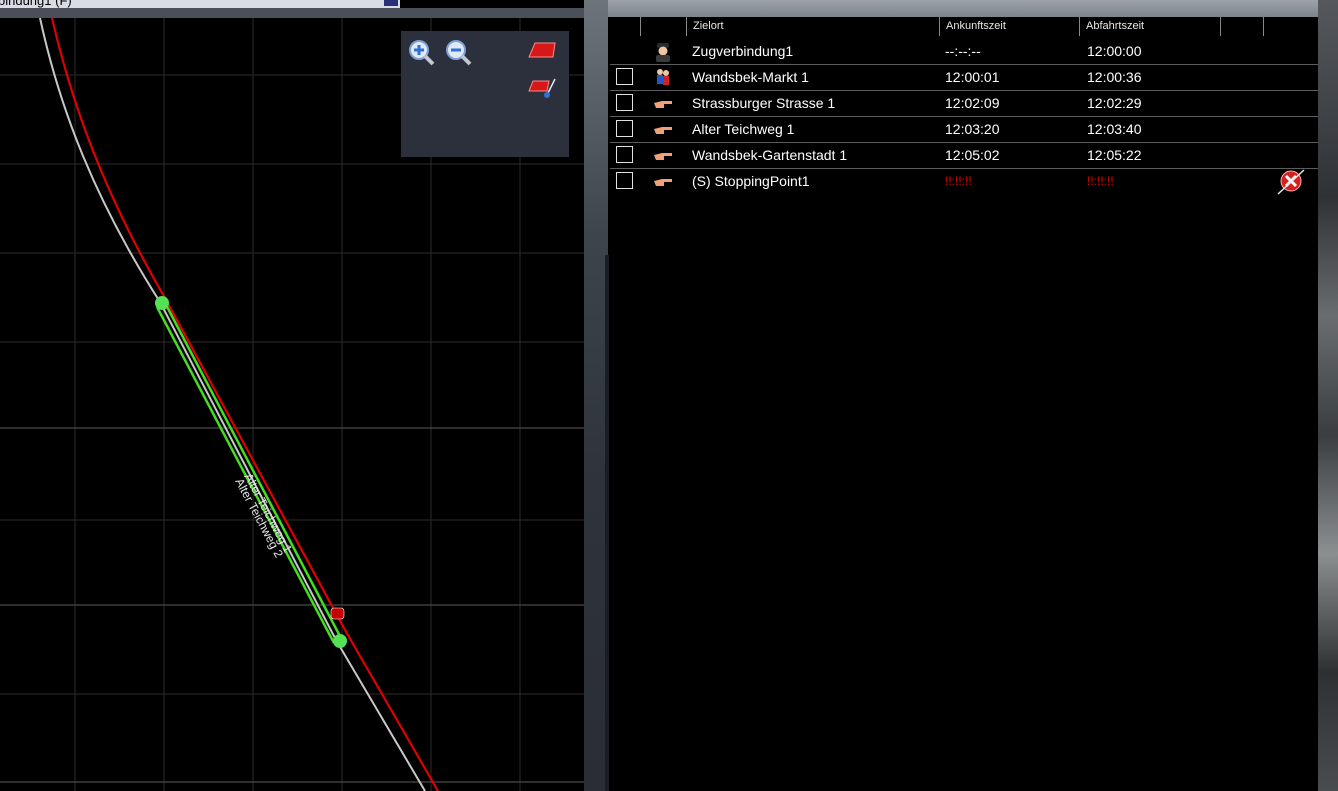 This screenshot has height=791, width=1338. Describe the element at coordinates (972, 129) in the screenshot. I see `arrival-time: 12:03:20` at that location.